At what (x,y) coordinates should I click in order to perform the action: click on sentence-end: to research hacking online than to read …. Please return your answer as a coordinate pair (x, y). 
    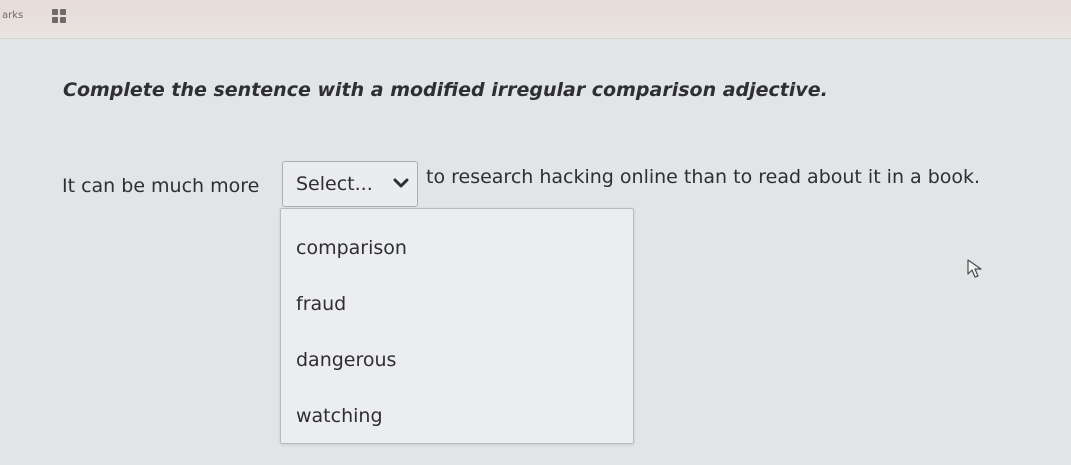
    Looking at the image, I should click on (703, 177).